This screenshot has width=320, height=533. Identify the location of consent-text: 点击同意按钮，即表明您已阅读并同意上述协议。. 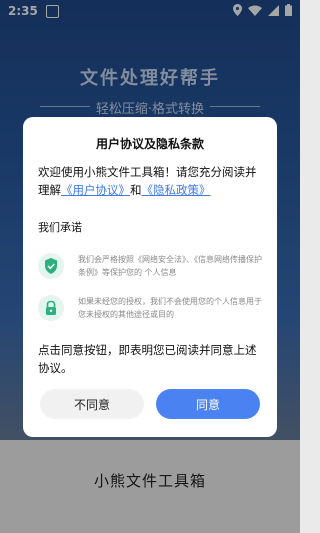
(147, 359).